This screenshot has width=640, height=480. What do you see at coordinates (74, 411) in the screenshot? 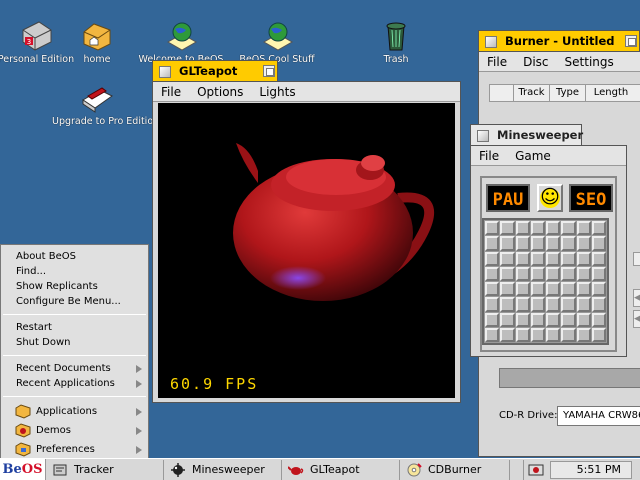
I see `menu-item-applications: Applications` at bounding box center [74, 411].